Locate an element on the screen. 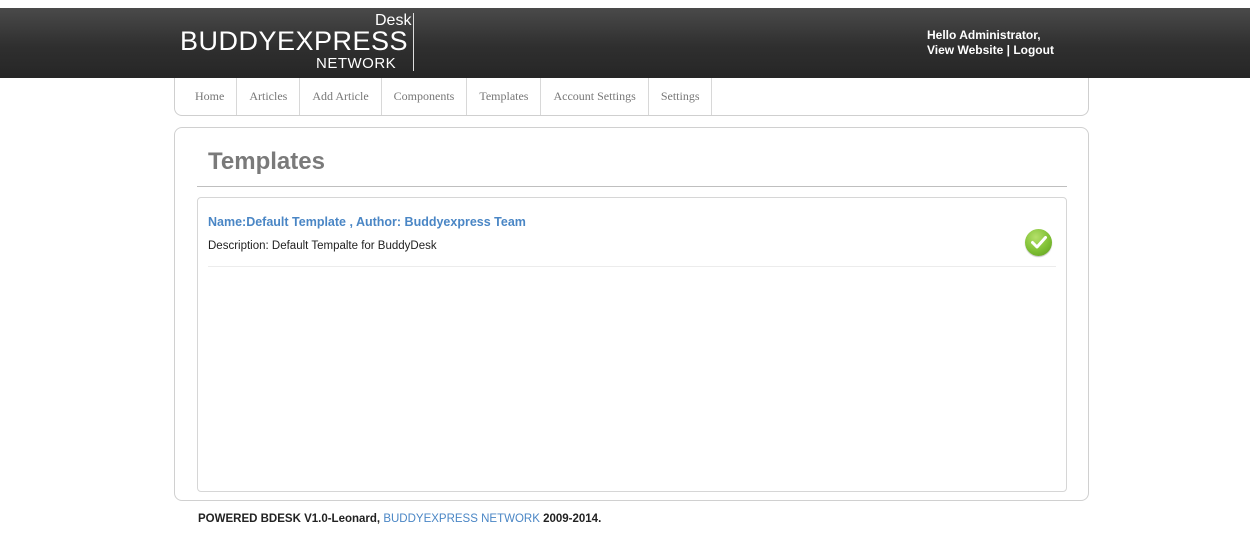 The height and width of the screenshot is (552, 1250). nav-account-settings: Account Settings is located at coordinates (595, 96).